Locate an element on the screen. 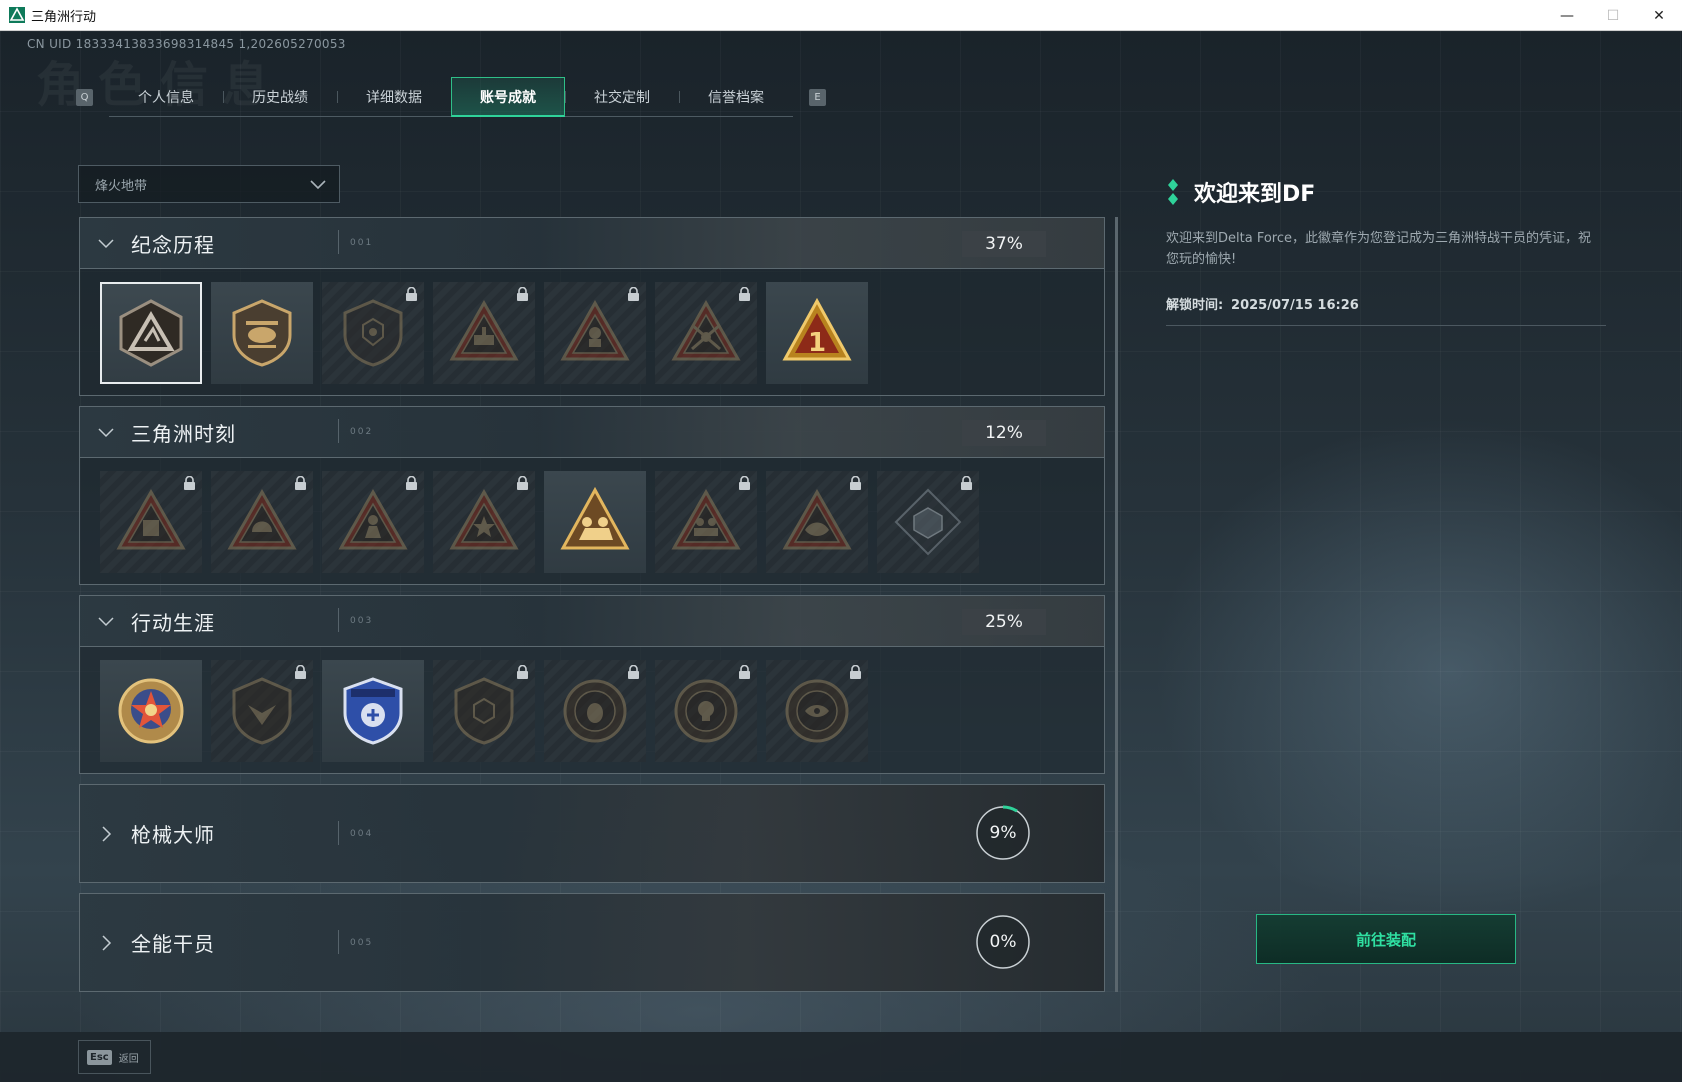  tab-social-custom: 社交定制 is located at coordinates (622, 97).